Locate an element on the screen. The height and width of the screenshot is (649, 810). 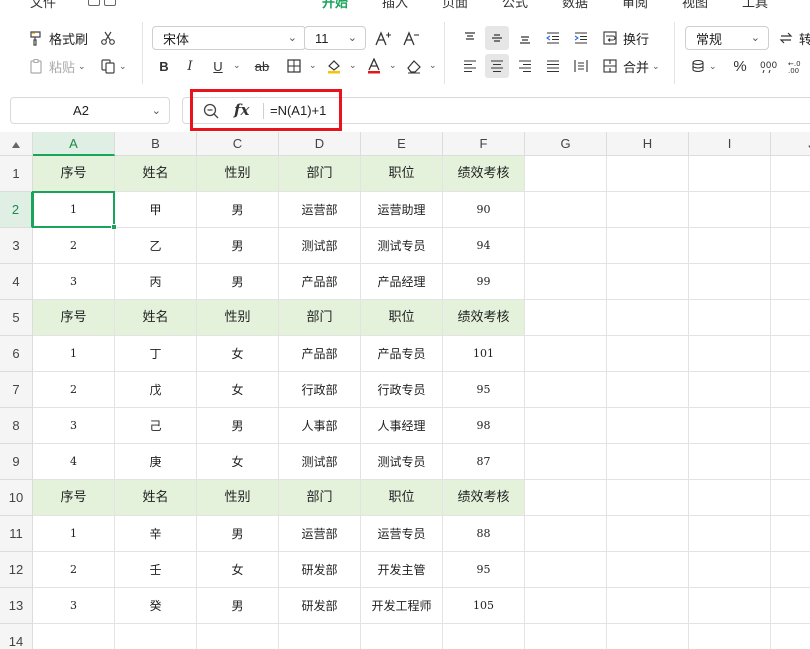
strikethrough-button: ab is located at coordinates (262, 66).